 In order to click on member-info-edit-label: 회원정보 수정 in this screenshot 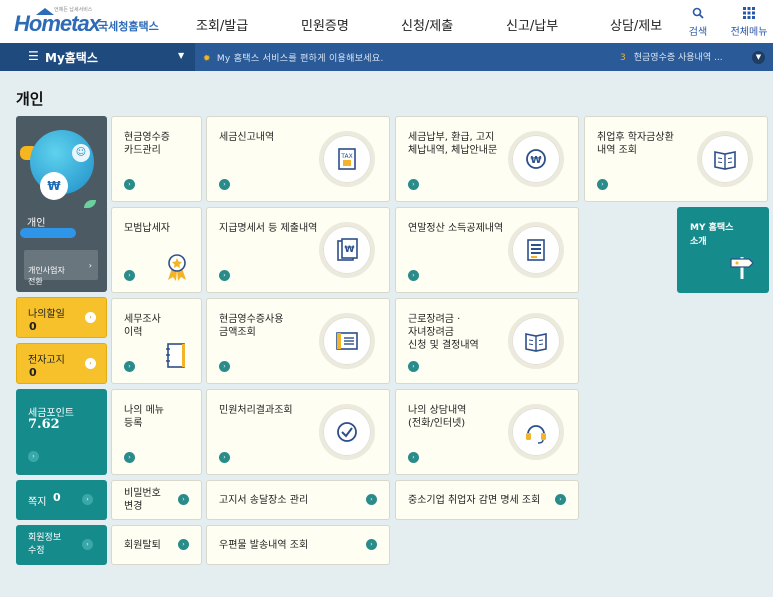, I will do `click(45, 544)`.